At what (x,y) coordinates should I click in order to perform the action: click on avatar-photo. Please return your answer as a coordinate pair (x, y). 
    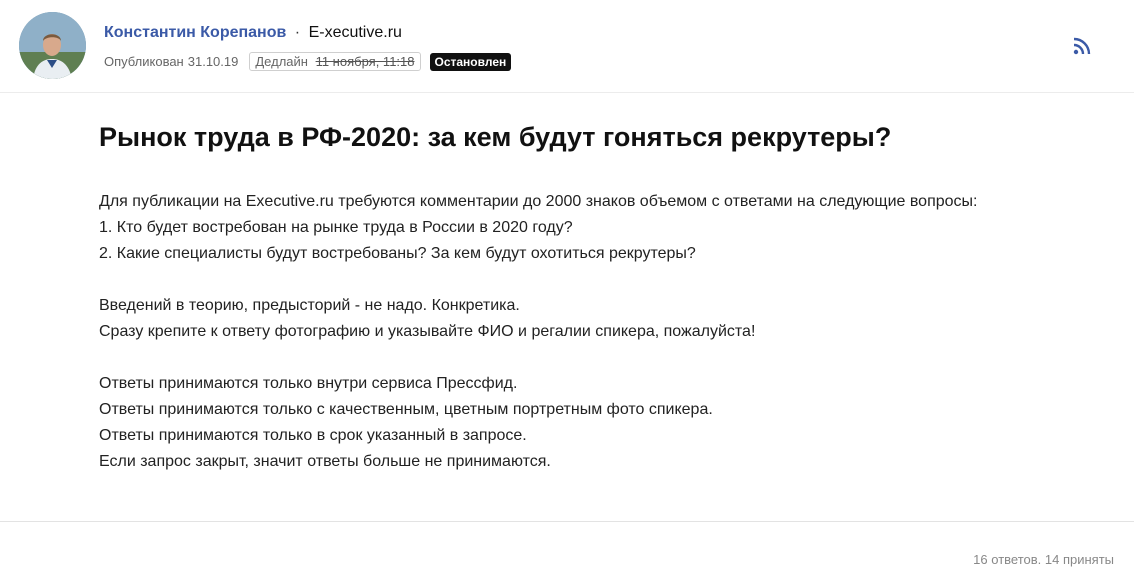
    Looking at the image, I should click on (52, 45).